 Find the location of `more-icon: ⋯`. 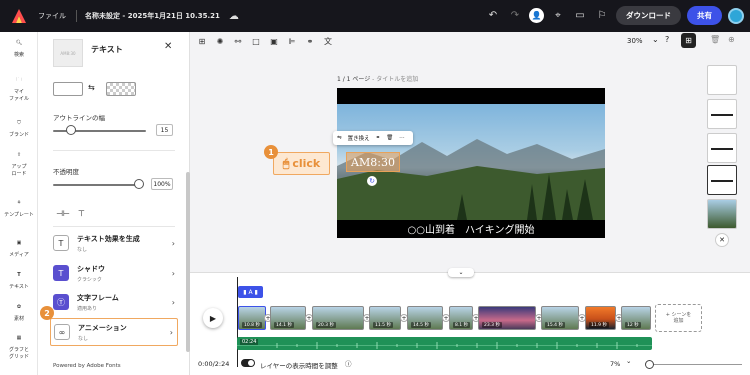

more-icon: ⋯ is located at coordinates (402, 138).